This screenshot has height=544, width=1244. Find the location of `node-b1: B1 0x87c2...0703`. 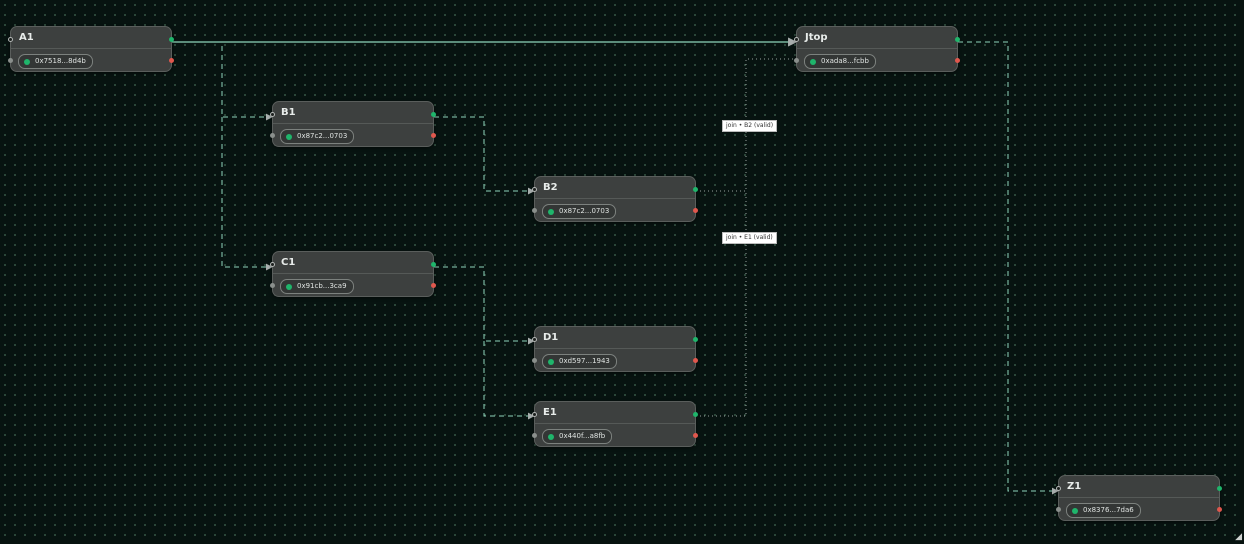

node-b1: B1 0x87c2...0703 is located at coordinates (353, 124).